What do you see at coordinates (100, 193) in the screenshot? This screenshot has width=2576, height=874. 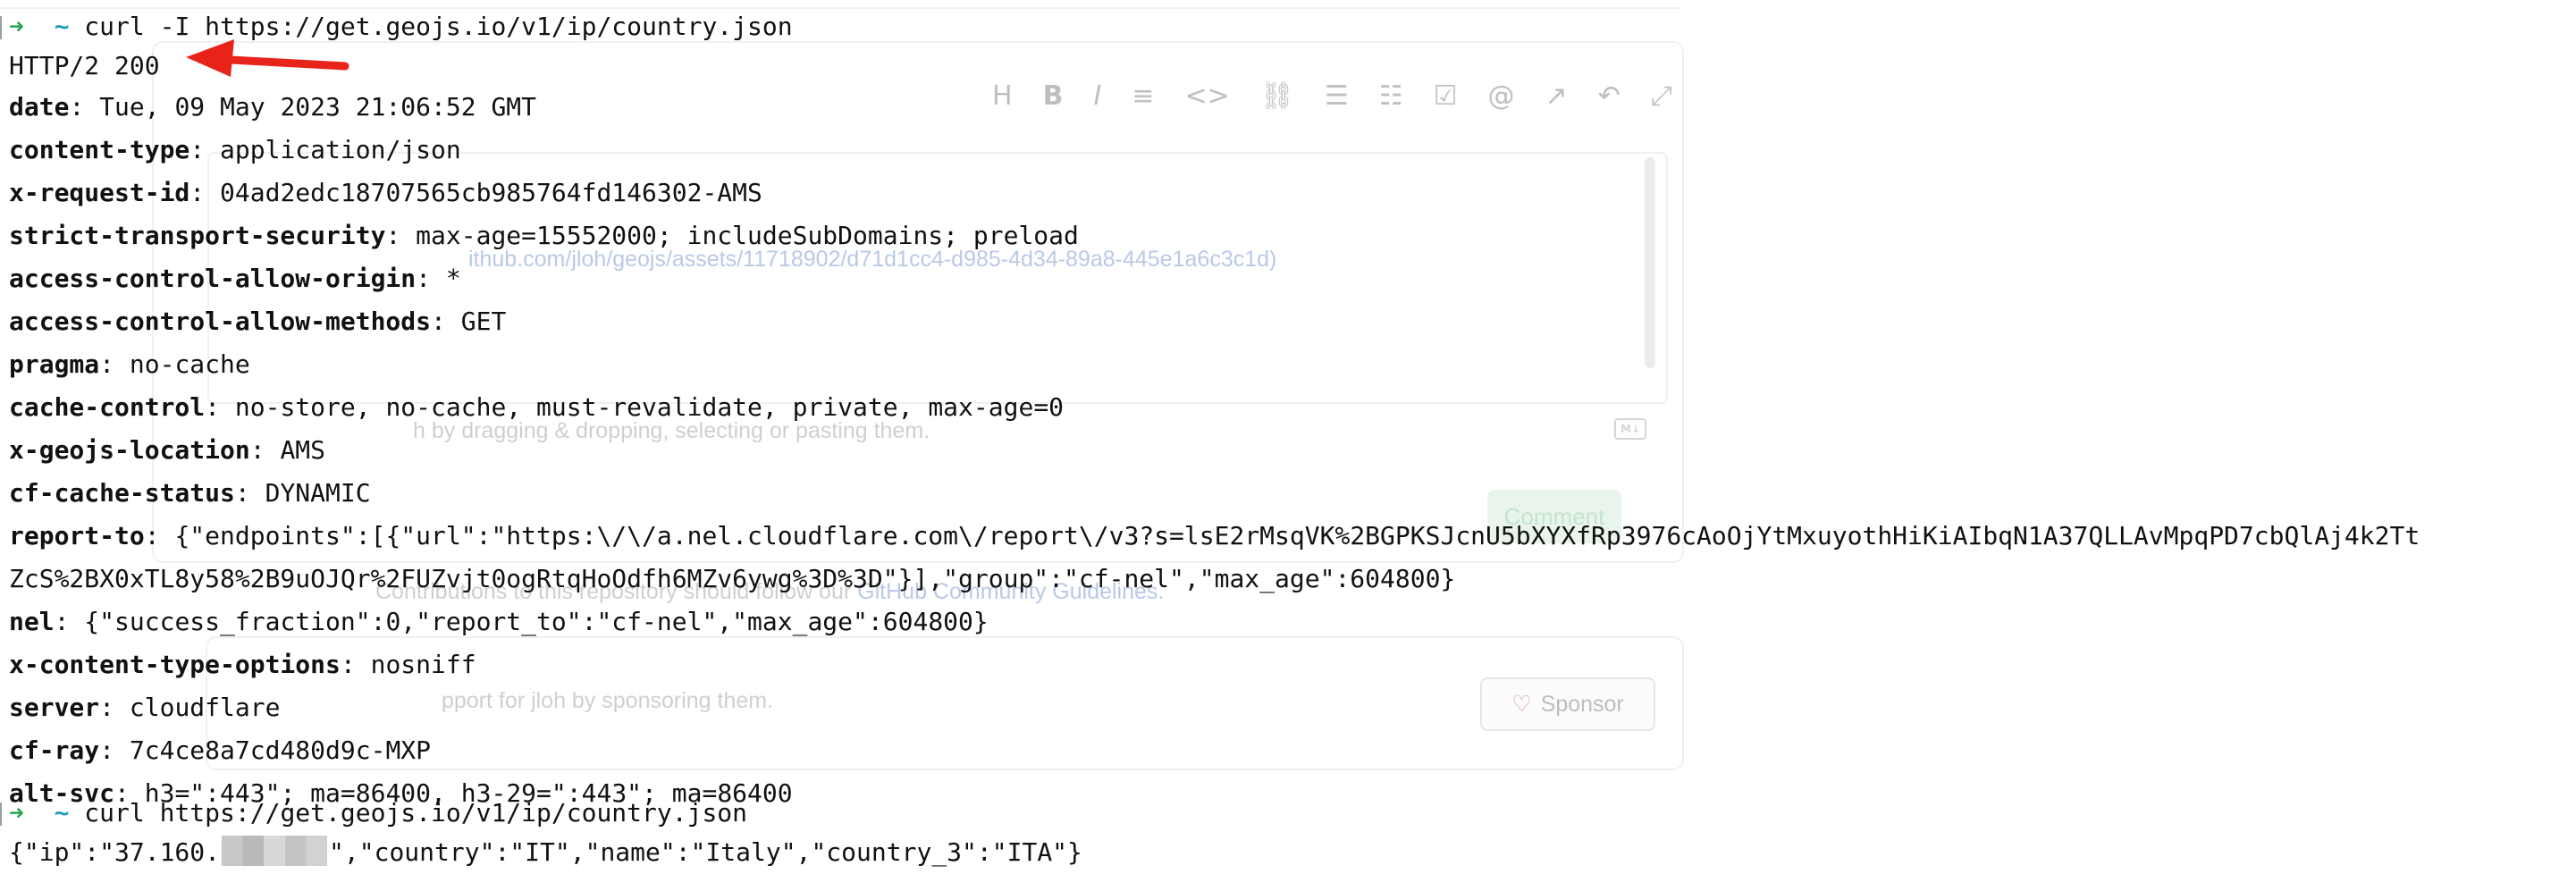 I see `header-key: x-request-id` at bounding box center [100, 193].